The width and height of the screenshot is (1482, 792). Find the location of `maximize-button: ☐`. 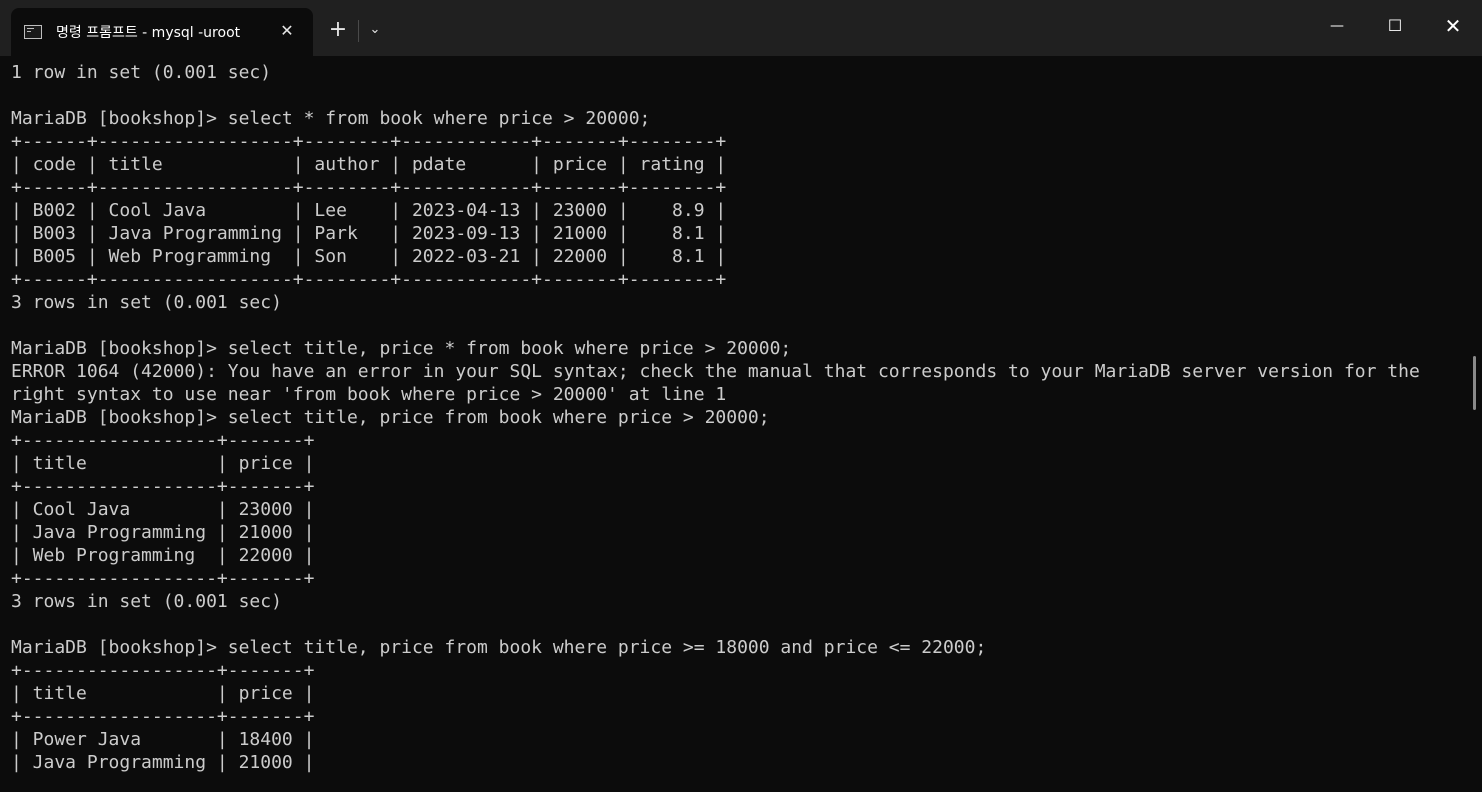

maximize-button: ☐ is located at coordinates (1395, 26).